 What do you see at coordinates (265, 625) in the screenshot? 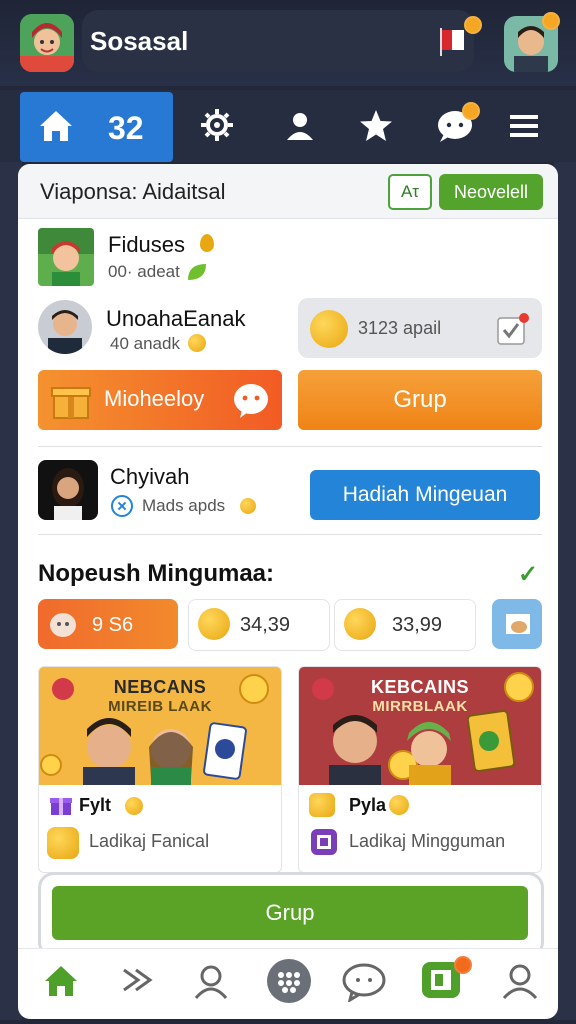
I see `chip-2-text: 34,39` at bounding box center [265, 625].